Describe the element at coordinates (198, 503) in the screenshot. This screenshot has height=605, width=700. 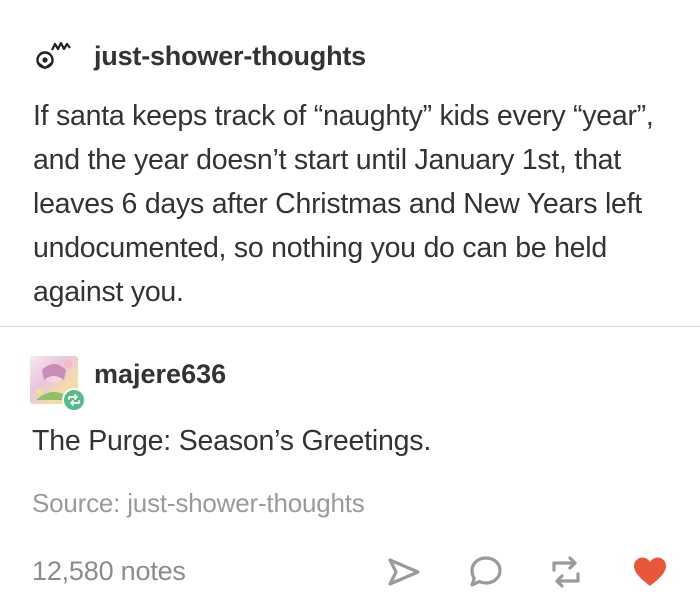
I see `source-link: Source: just-shower-thoughts` at that location.